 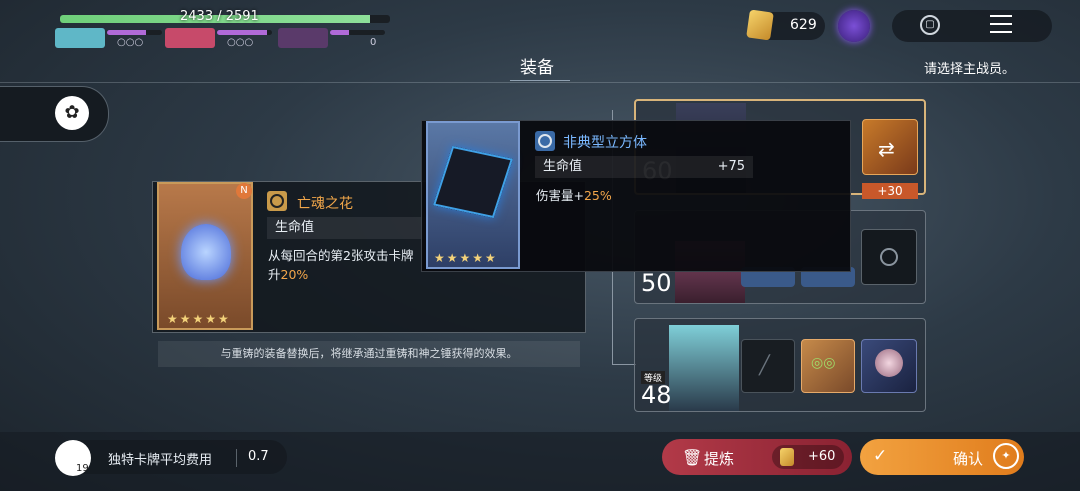 I want to click on confirm-label: 确认, so click(x=968, y=459).